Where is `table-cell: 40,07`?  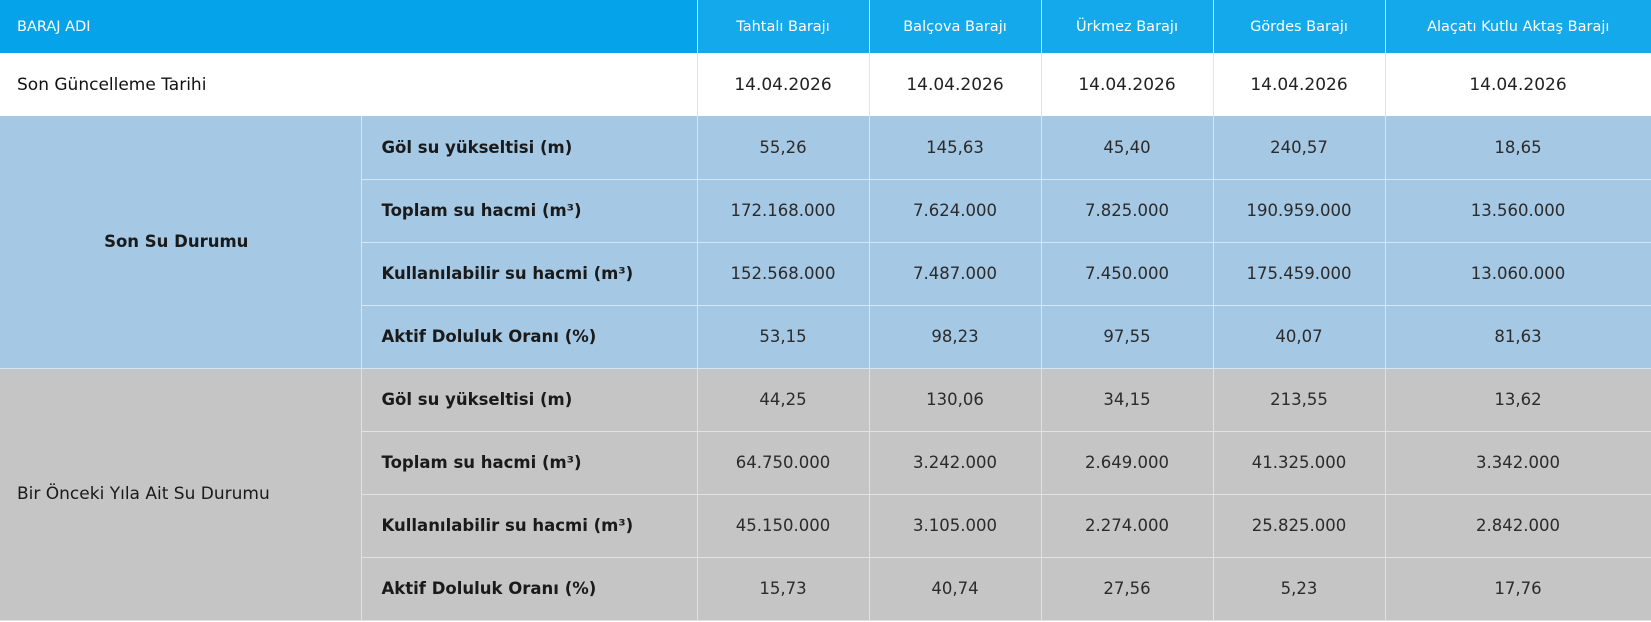 table-cell: 40,07 is located at coordinates (1299, 337).